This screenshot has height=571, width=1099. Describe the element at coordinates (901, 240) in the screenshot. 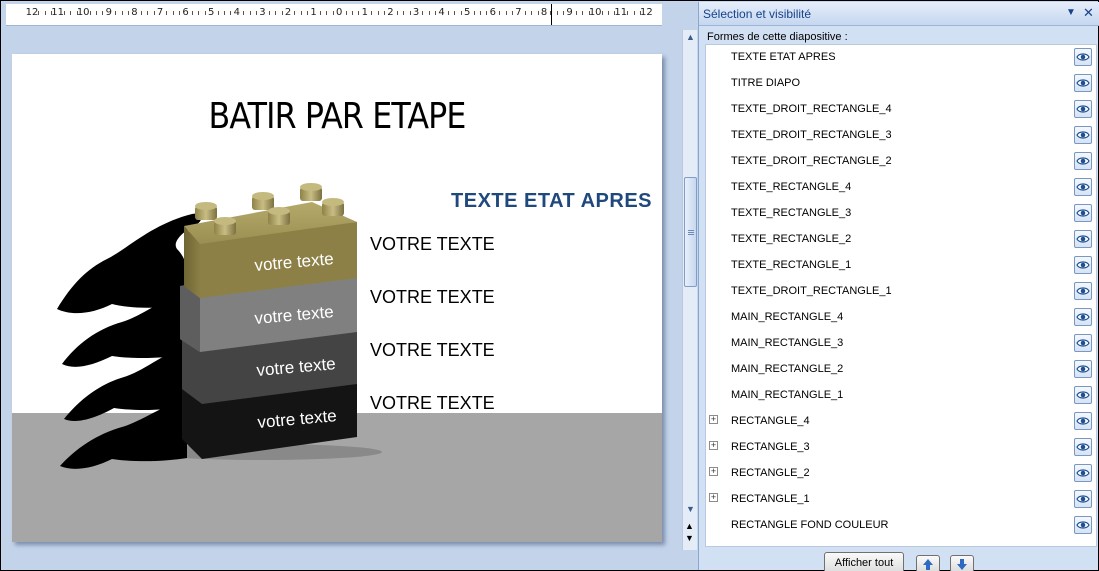

I see `shape-row: TEXTE_RECTANGLE_2` at that location.